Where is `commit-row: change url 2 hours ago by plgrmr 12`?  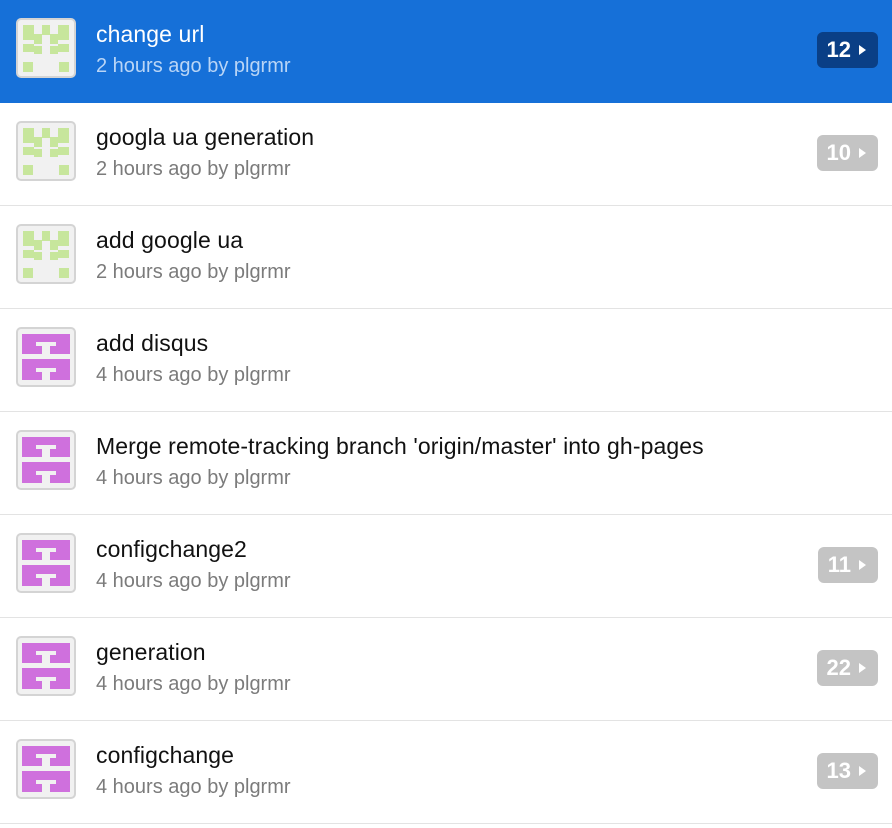 commit-row: change url 2 hours ago by plgrmr 12 is located at coordinates (446, 51).